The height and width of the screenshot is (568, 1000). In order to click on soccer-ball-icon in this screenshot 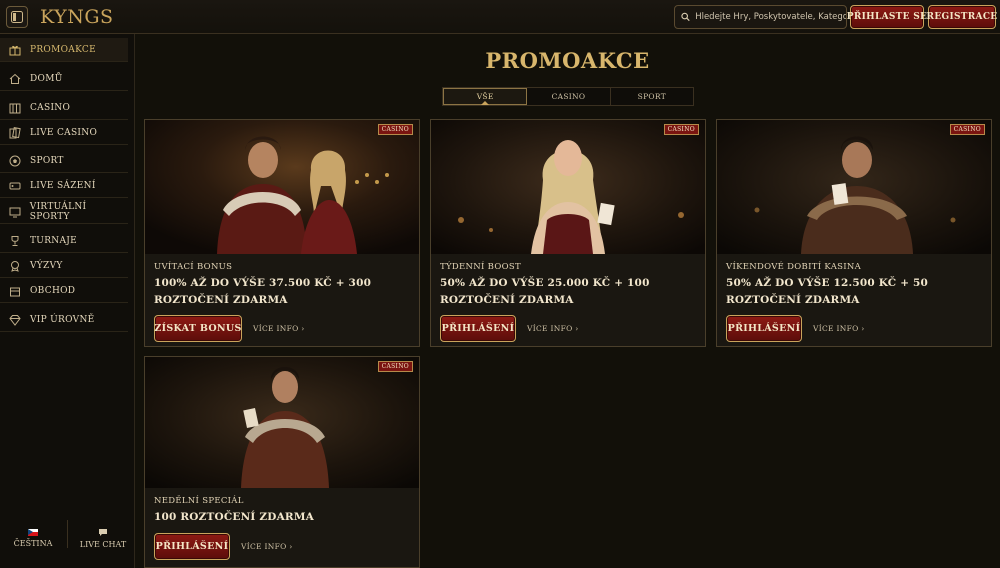, I will do `click(15, 161)`.